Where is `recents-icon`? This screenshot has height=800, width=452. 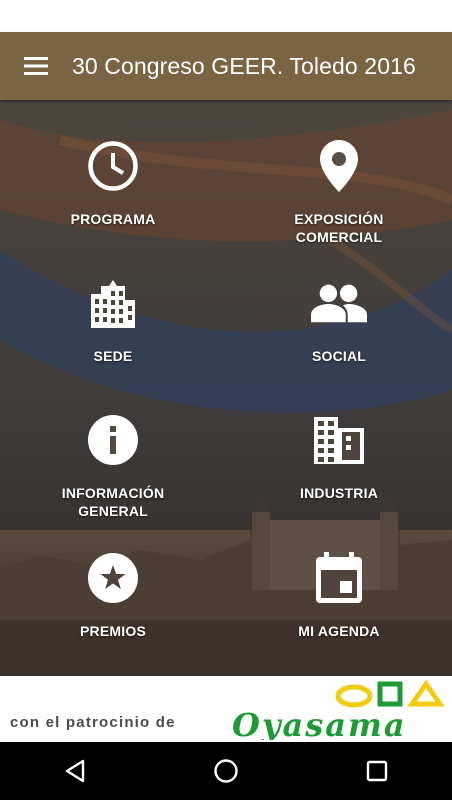
recents-icon is located at coordinates (376, 771).